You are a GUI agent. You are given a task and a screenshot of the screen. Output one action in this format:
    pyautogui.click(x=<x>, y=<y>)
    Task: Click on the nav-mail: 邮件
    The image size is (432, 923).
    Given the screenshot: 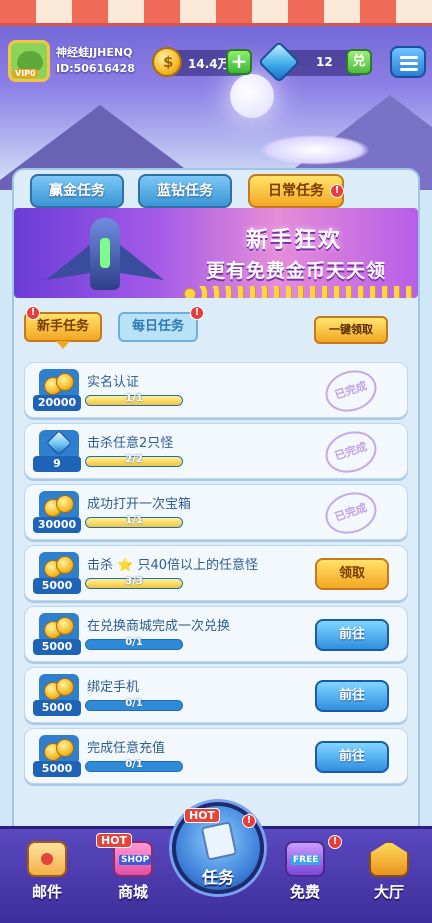 What is the action you would take?
    pyautogui.click(x=47, y=876)
    